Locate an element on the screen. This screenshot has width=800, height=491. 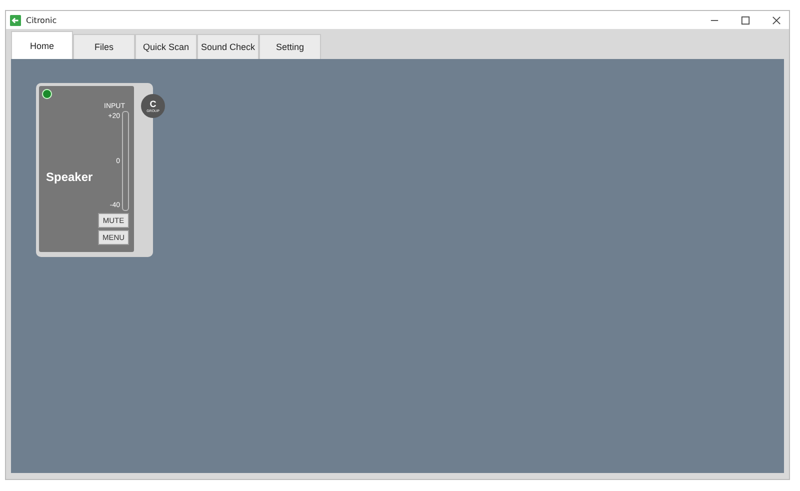
window-title: Citronic is located at coordinates (41, 20).